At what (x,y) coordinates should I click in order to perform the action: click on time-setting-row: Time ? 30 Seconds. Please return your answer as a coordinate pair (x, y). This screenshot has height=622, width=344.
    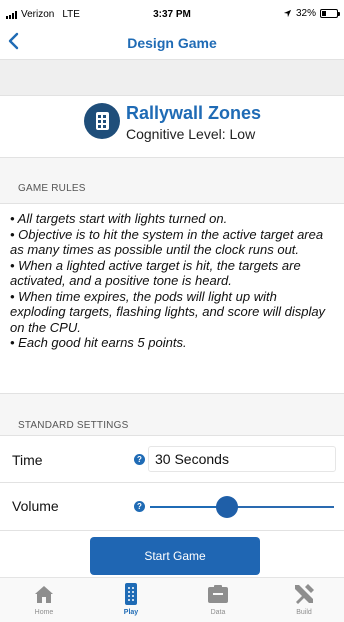
    Looking at the image, I should click on (172, 460).